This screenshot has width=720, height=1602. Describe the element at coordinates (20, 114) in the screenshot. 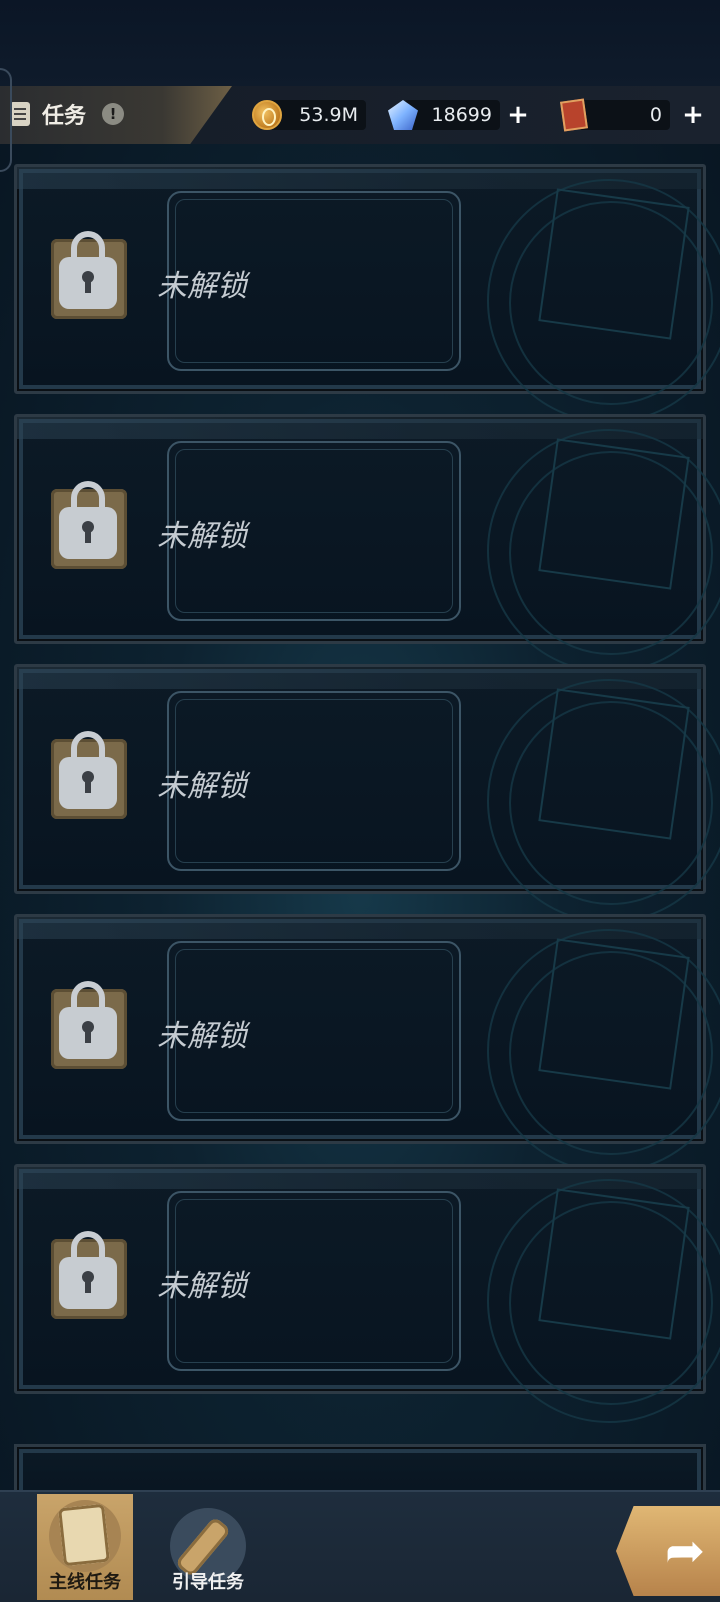

I see `quest-scroll-icon` at that location.